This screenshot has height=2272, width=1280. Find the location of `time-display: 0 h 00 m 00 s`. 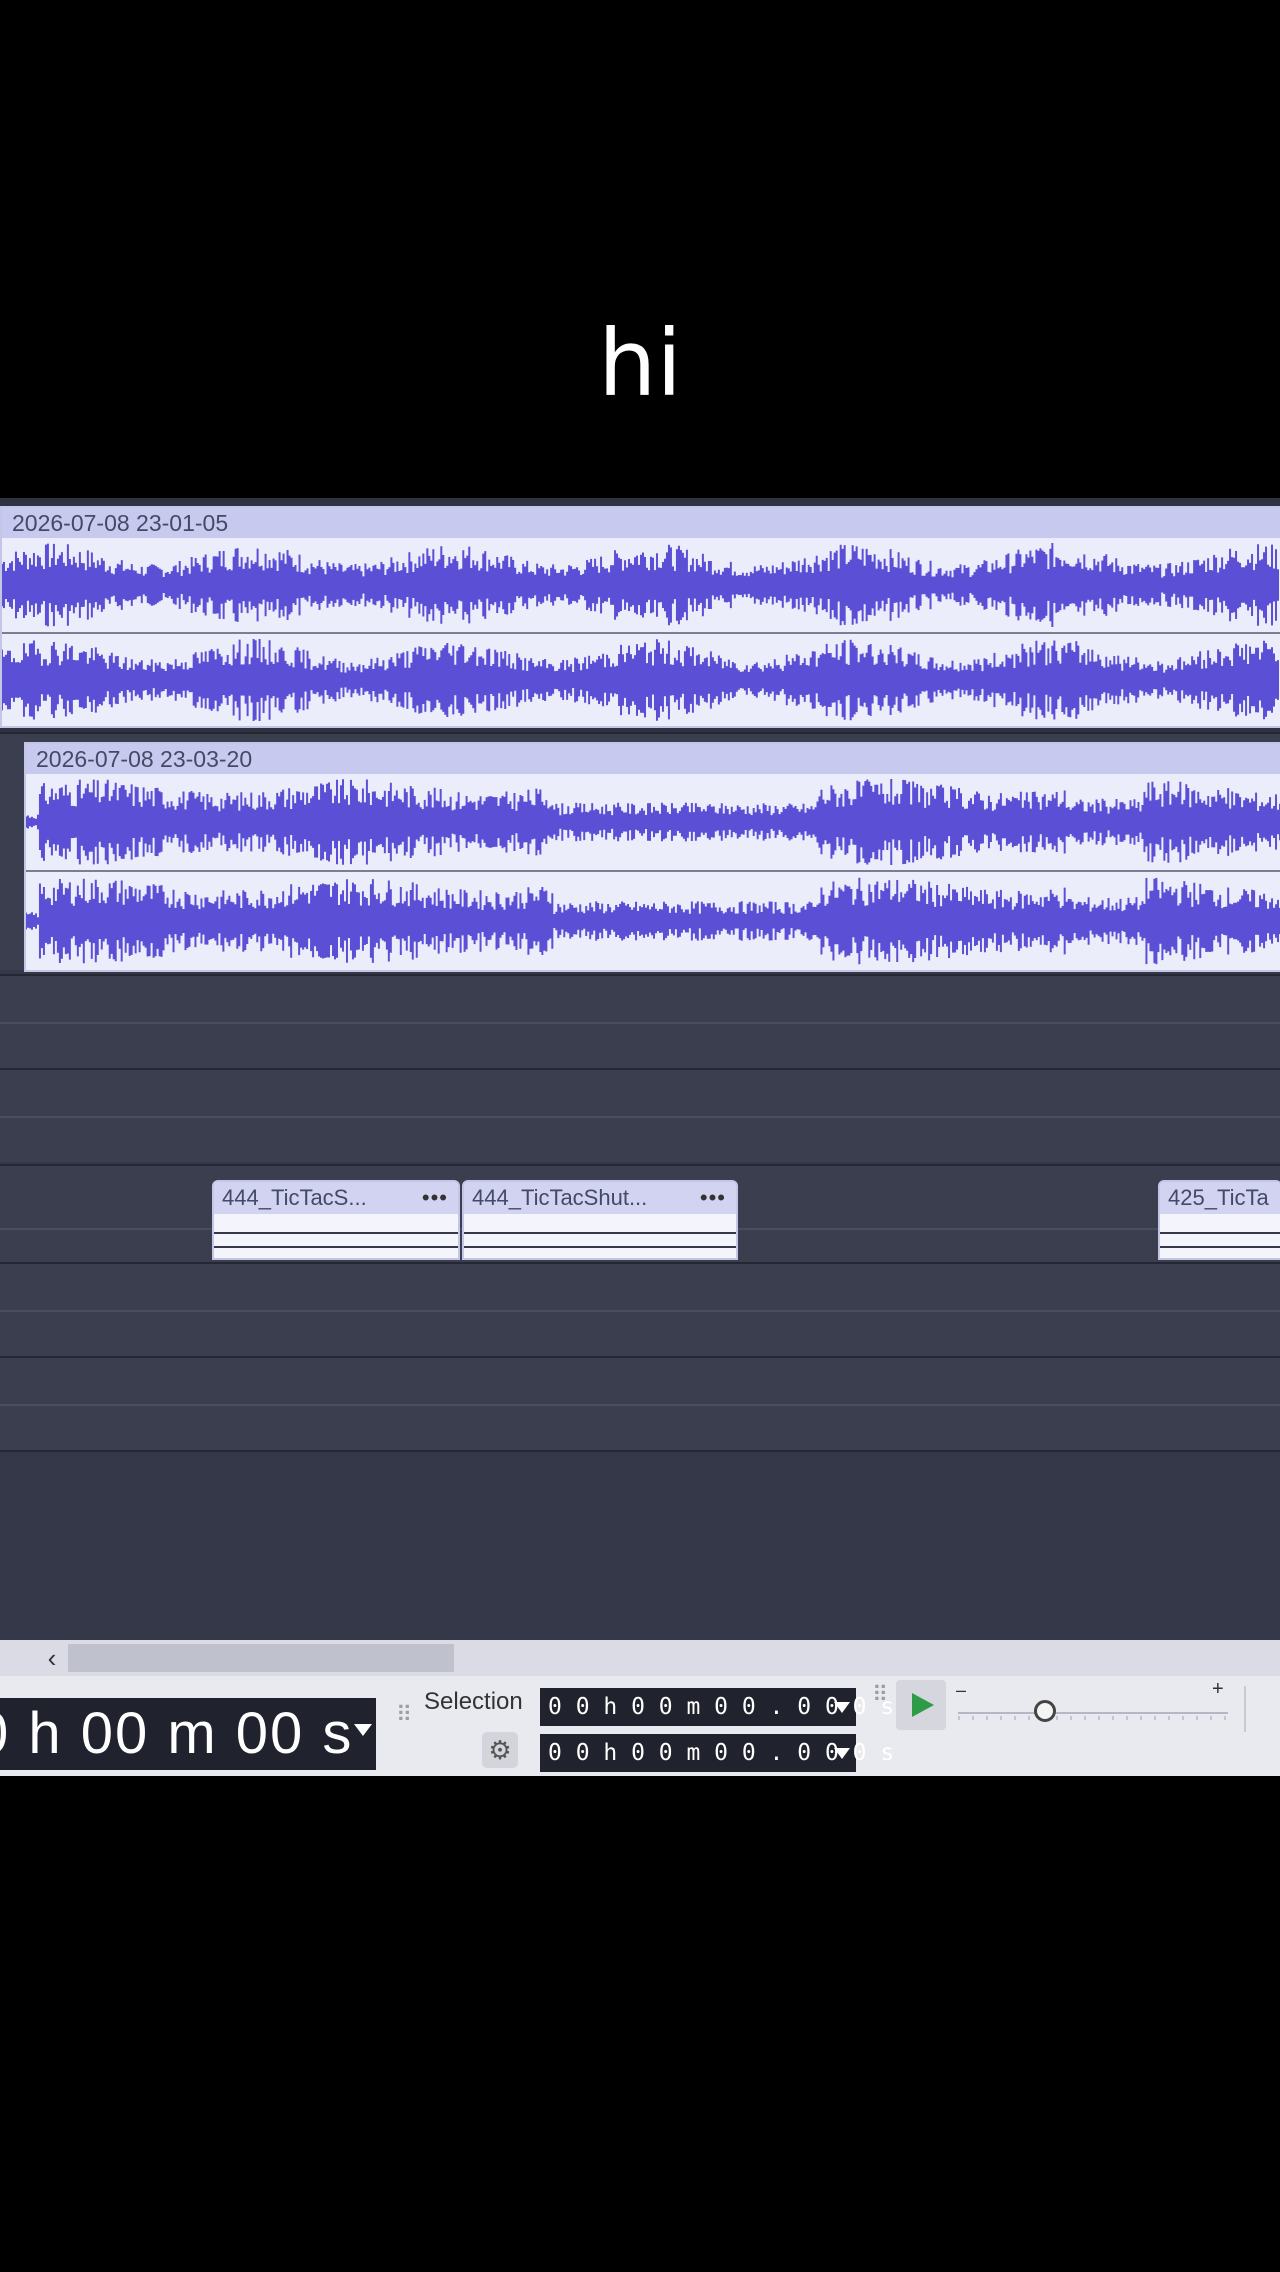

time-display: 0 h 00 m 00 s is located at coordinates (188, 1734).